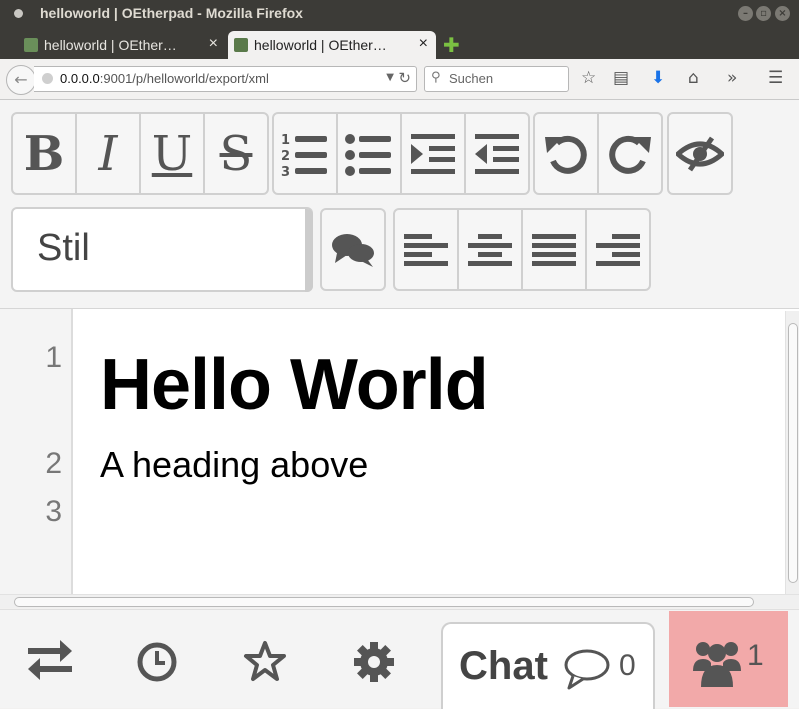 The width and height of the screenshot is (799, 709). Describe the element at coordinates (285, 156) in the screenshot. I see `svg-text: 2` at that location.